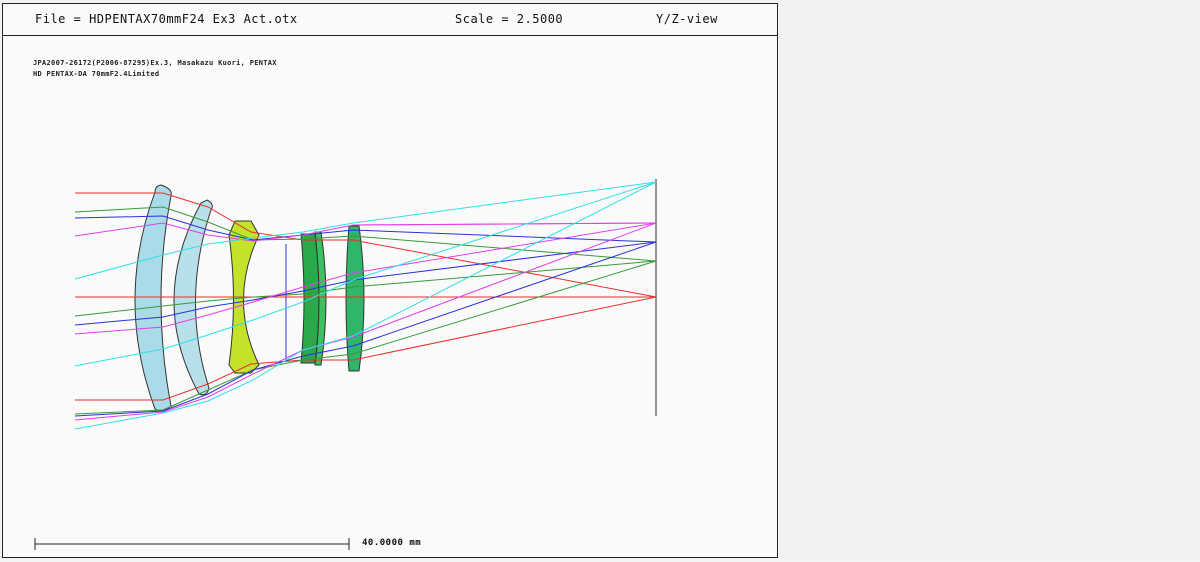  What do you see at coordinates (392, 543) in the screenshot?
I see `scale-bar-label: 40.0000 mm` at bounding box center [392, 543].